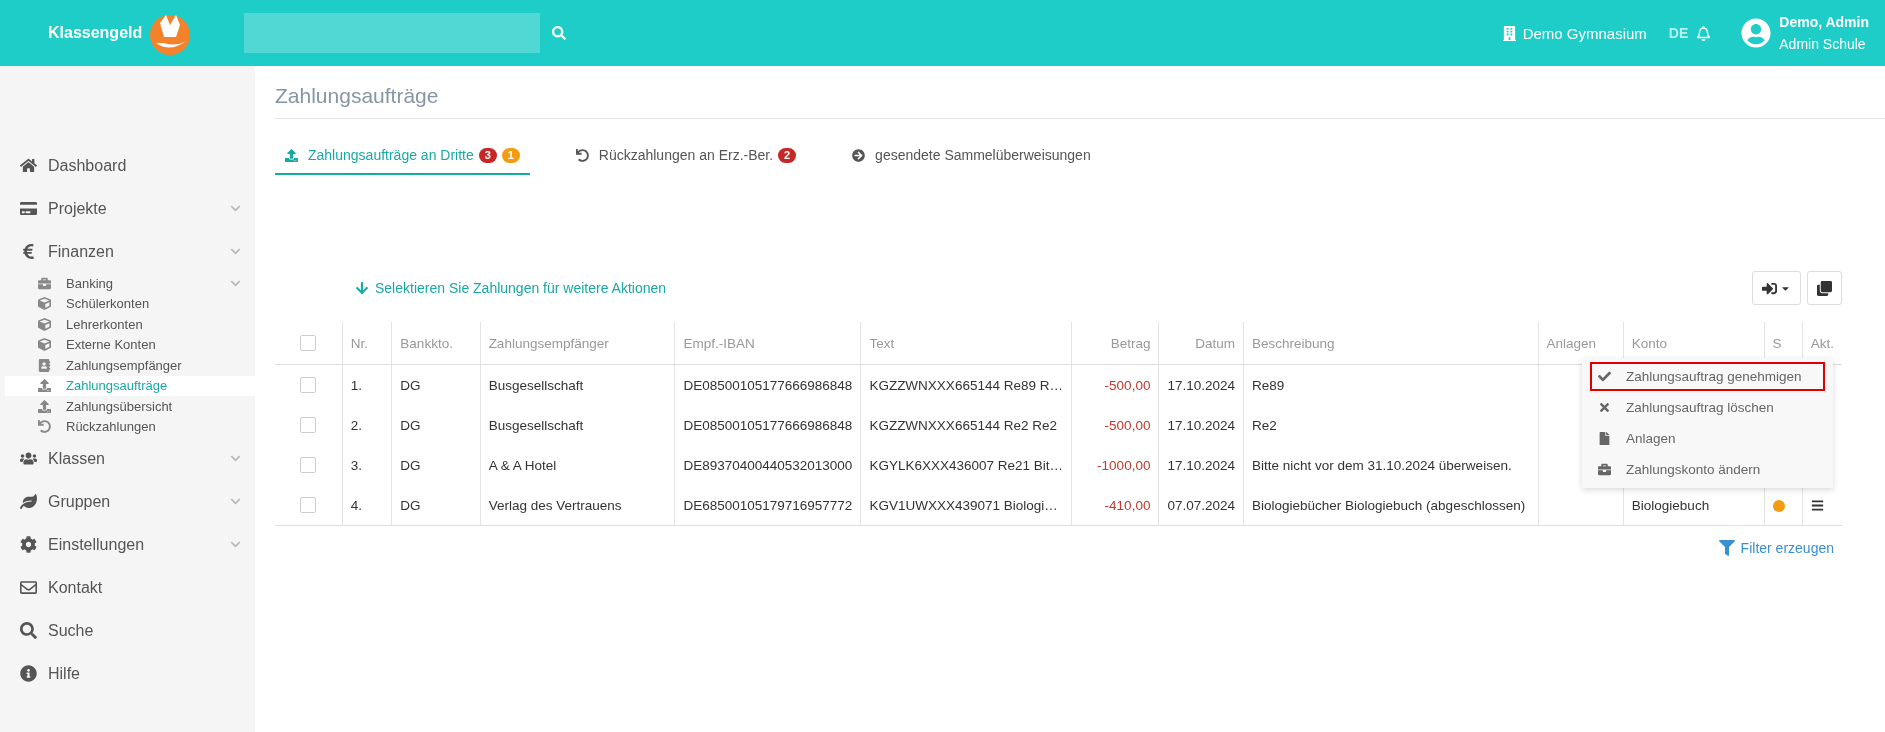 The width and height of the screenshot is (1885, 732). I want to click on menu-item-label: Anlagen, so click(1651, 438).